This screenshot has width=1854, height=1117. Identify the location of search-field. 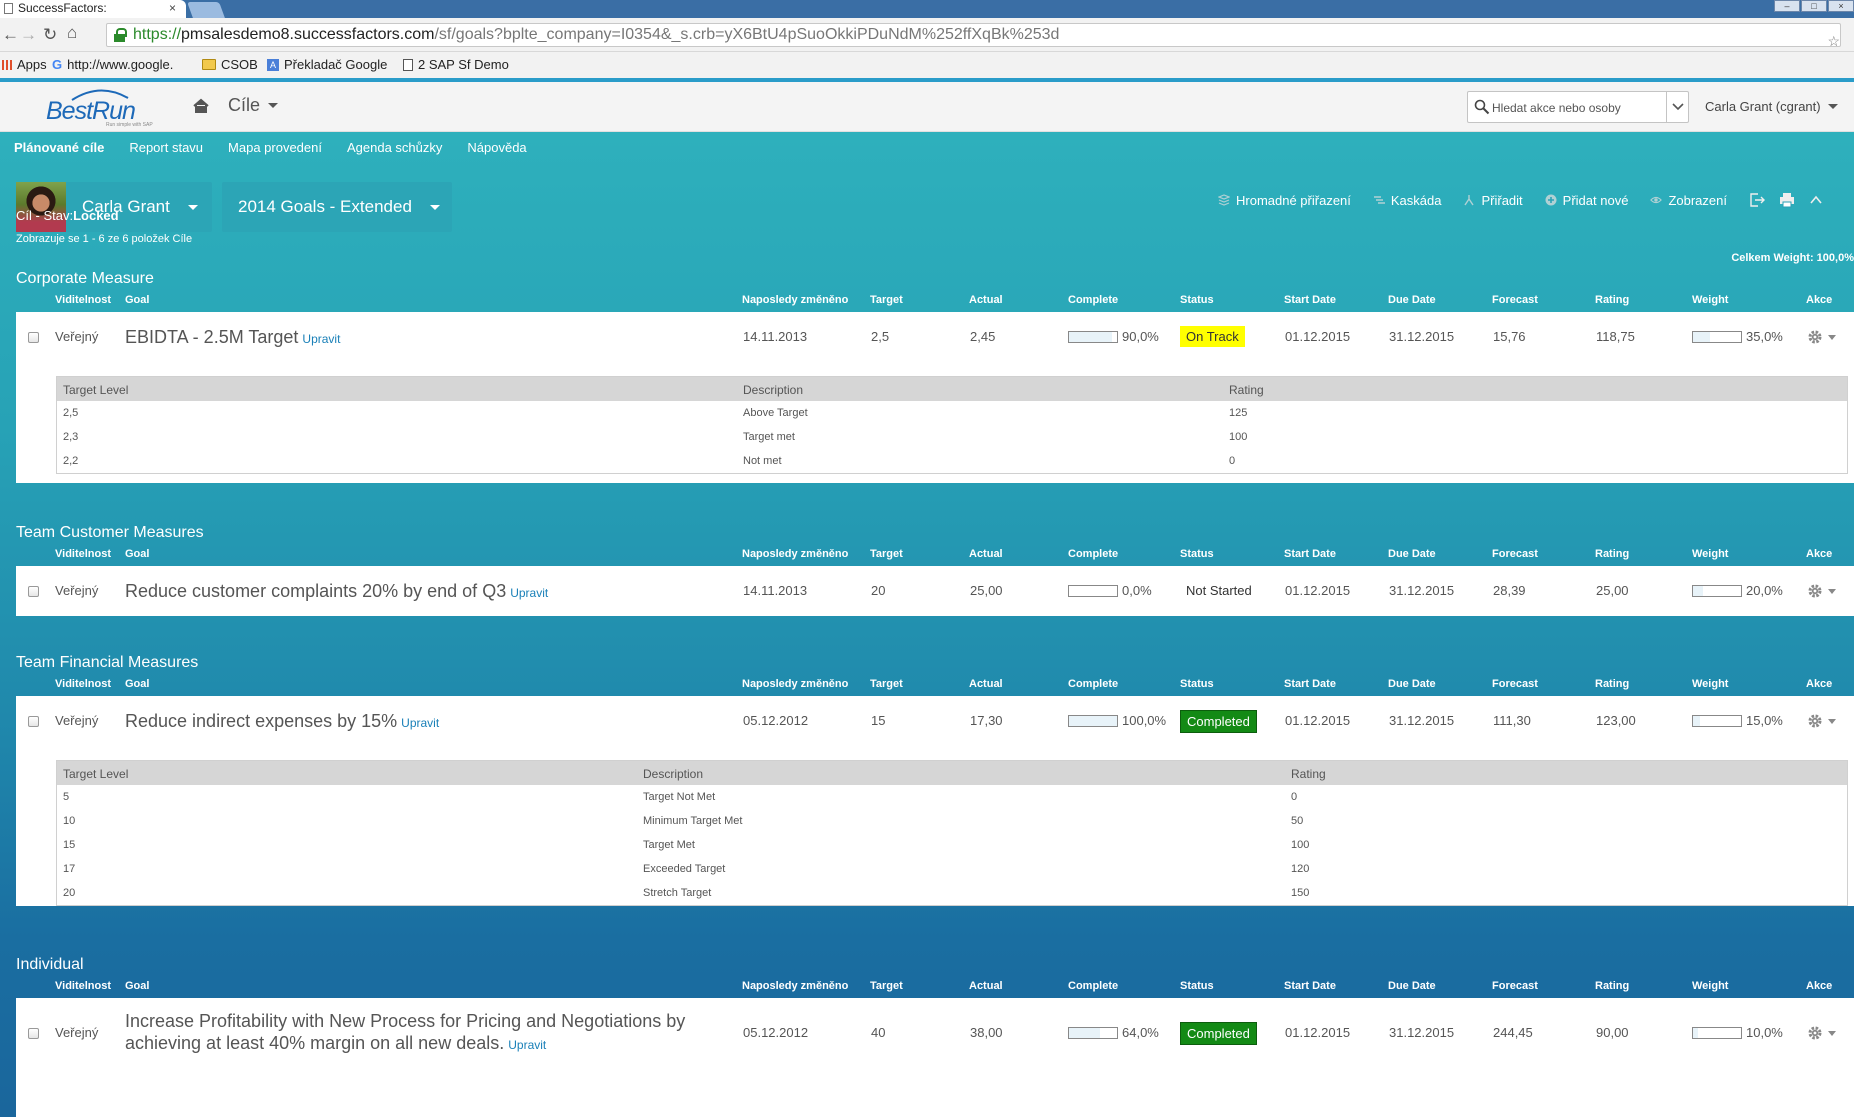
(1578, 107).